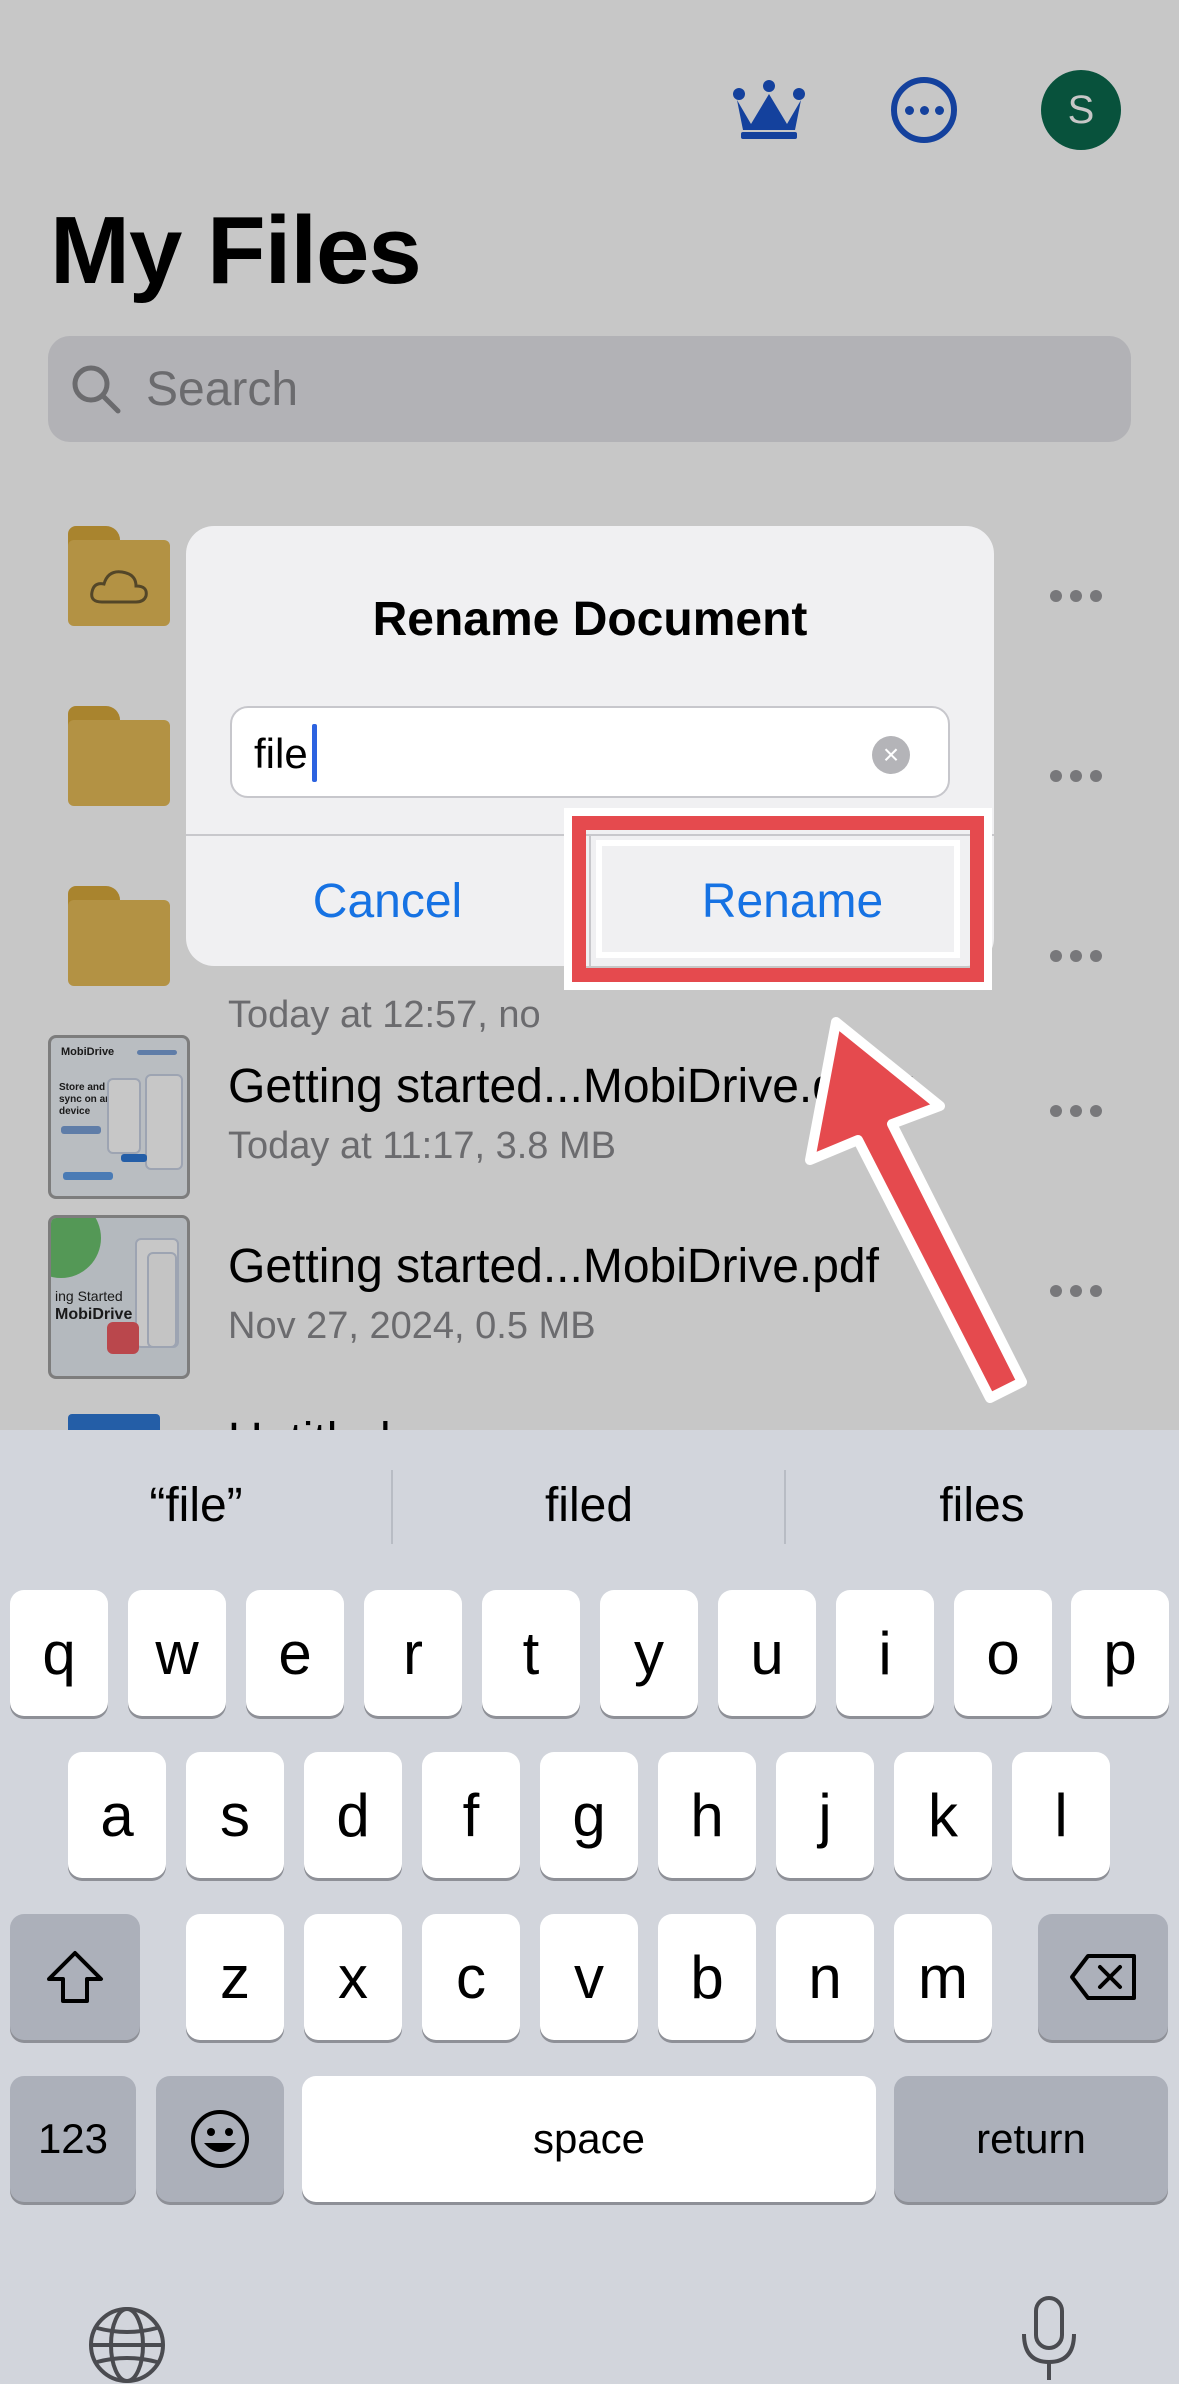 Image resolution: width=1179 pixels, height=2384 pixels. What do you see at coordinates (235, 1815) in the screenshot?
I see `key: s` at bounding box center [235, 1815].